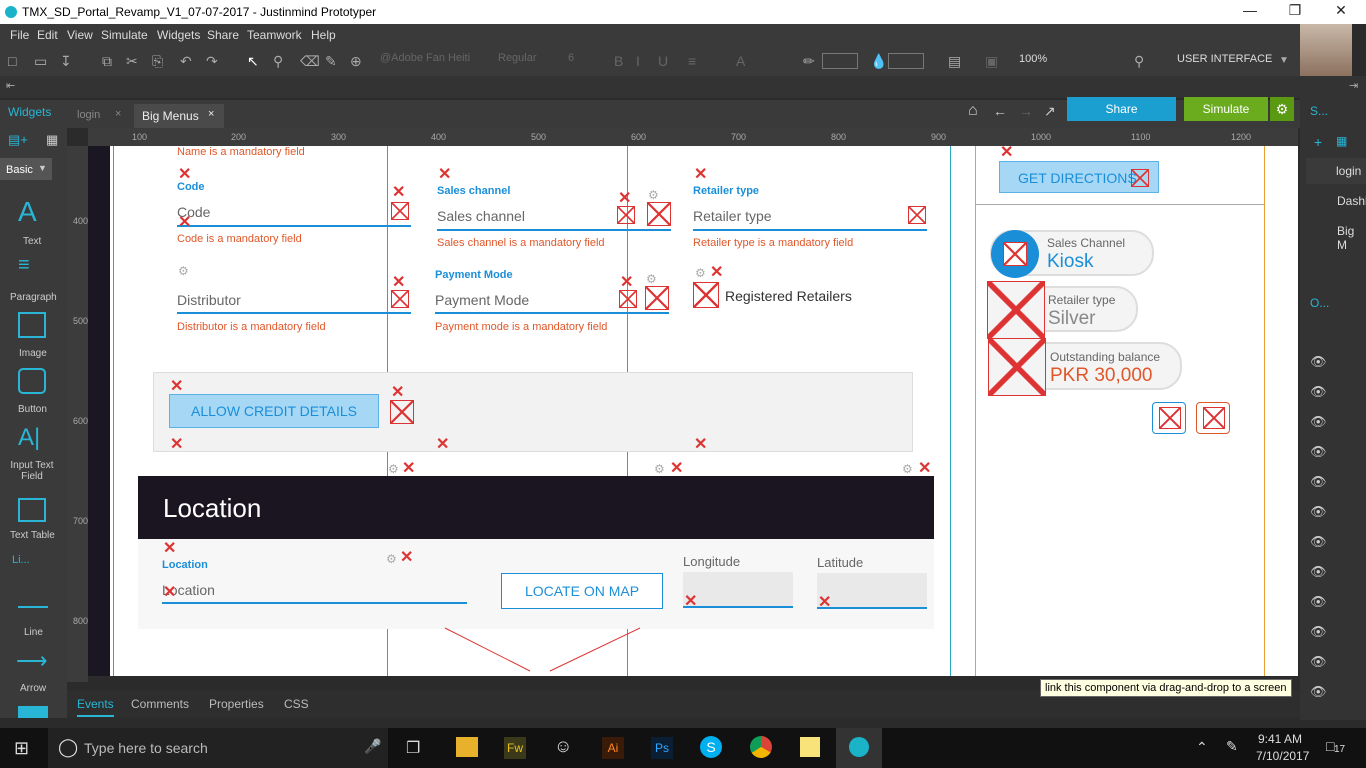 This screenshot has width=1366, height=768. I want to click on collapse-right-icon: ⇥, so click(1353, 85).